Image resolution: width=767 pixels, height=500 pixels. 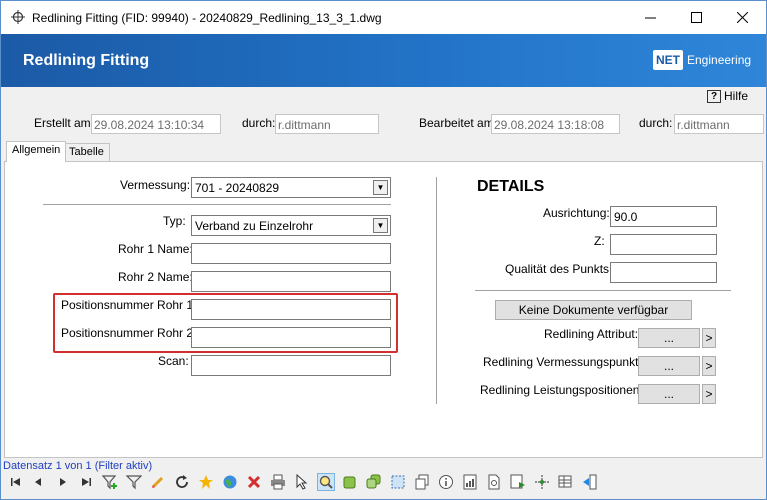 What do you see at coordinates (16, 482) in the screenshot?
I see `first-record-icon` at bounding box center [16, 482].